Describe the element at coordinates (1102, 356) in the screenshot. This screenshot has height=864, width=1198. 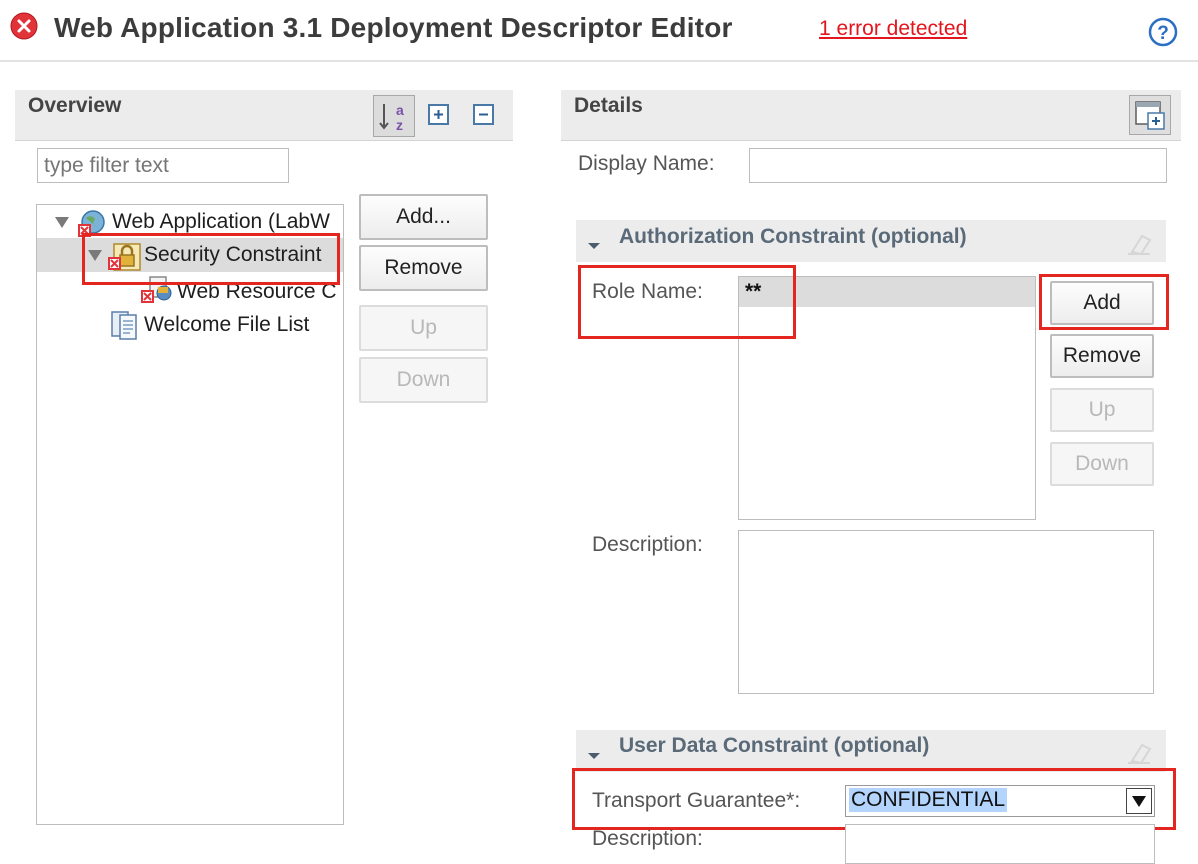
I see `remove-role-button: Remove` at that location.